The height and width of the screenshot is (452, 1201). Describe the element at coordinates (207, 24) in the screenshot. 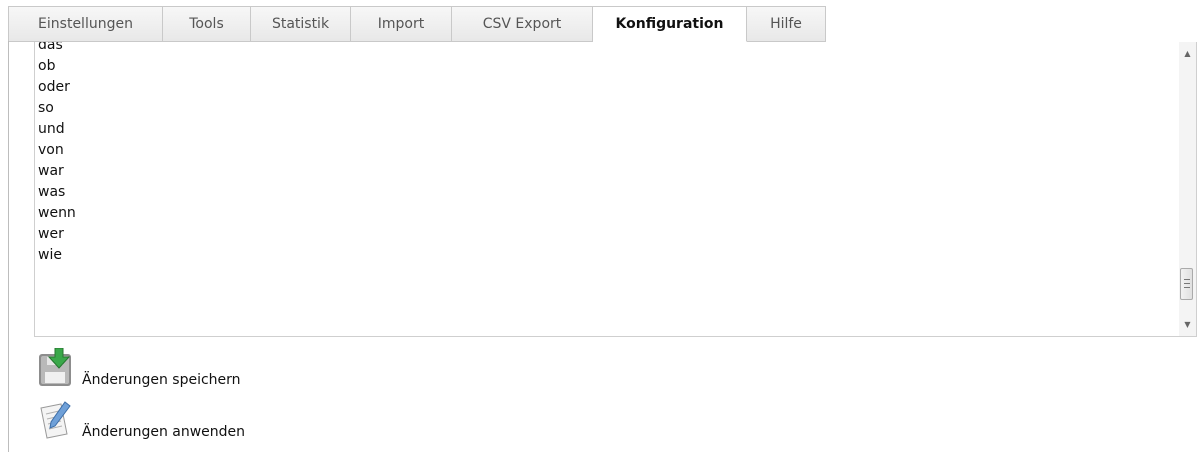

I see `tab-tools: Tools` at that location.